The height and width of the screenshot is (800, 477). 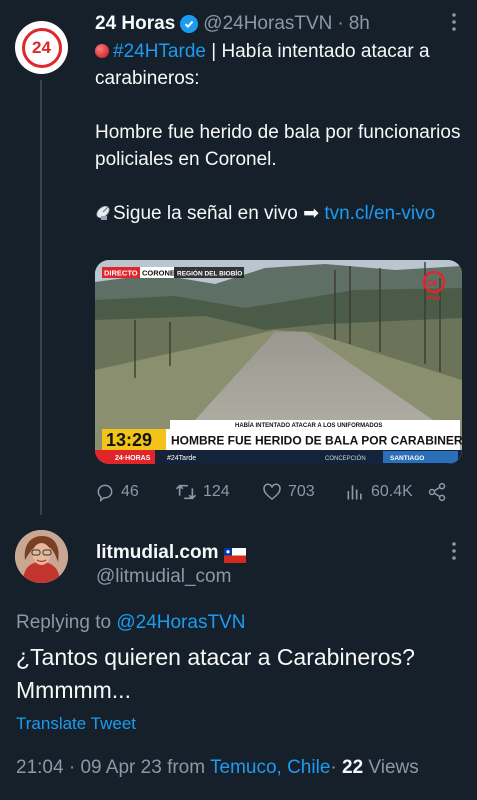 What do you see at coordinates (76, 724) in the screenshot?
I see `translate-tweet-link: Translate Tweet` at bounding box center [76, 724].